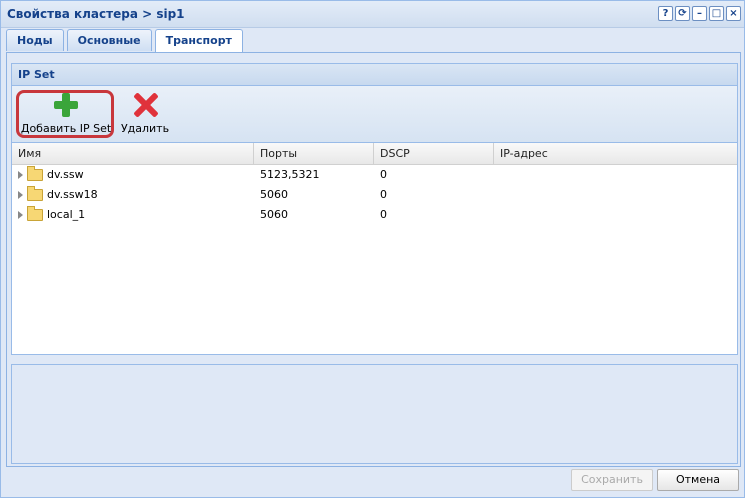 This screenshot has width=745, height=498. I want to click on row-ports: 5123,5321, so click(290, 174).